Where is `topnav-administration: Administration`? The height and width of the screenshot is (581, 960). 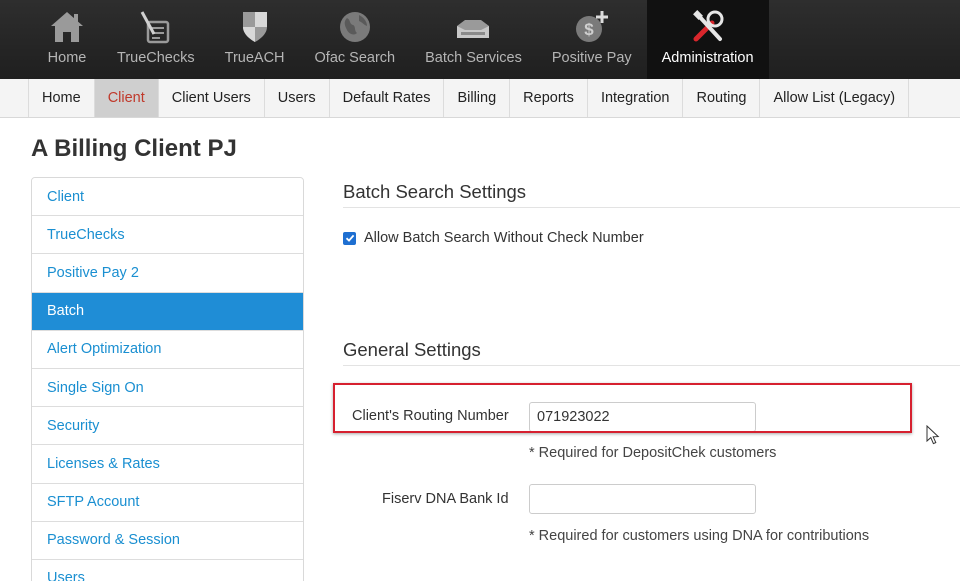
topnav-administration: Administration is located at coordinates (707, 39).